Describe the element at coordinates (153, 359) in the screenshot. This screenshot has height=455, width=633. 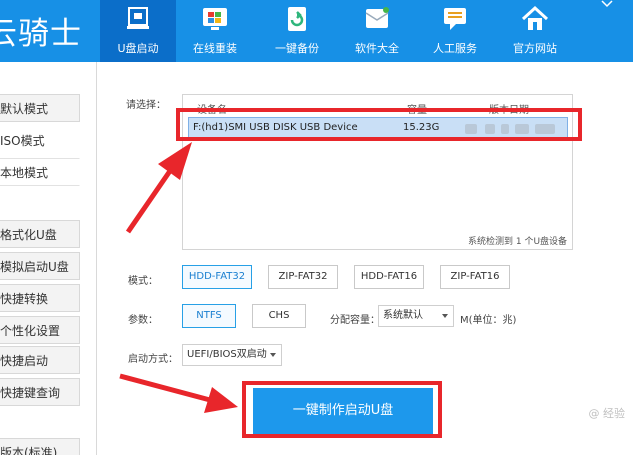
I see `boot-label: 启动方式：` at that location.